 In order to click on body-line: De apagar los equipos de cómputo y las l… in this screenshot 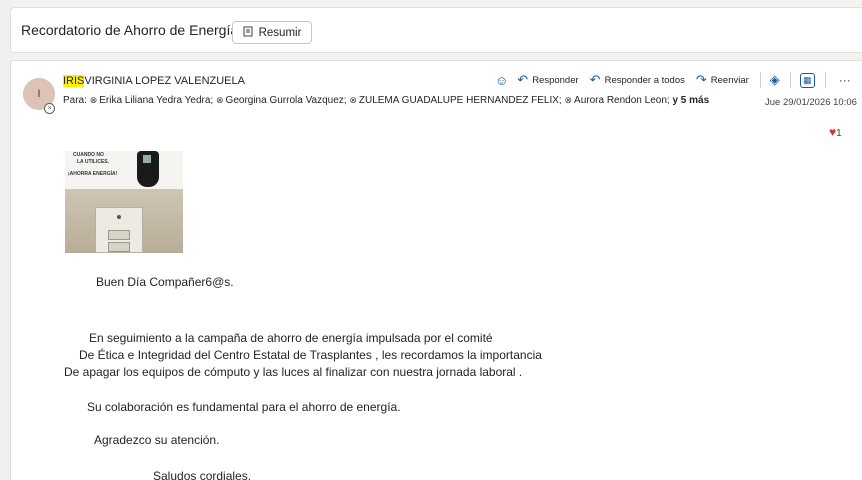, I will do `click(293, 372)`.